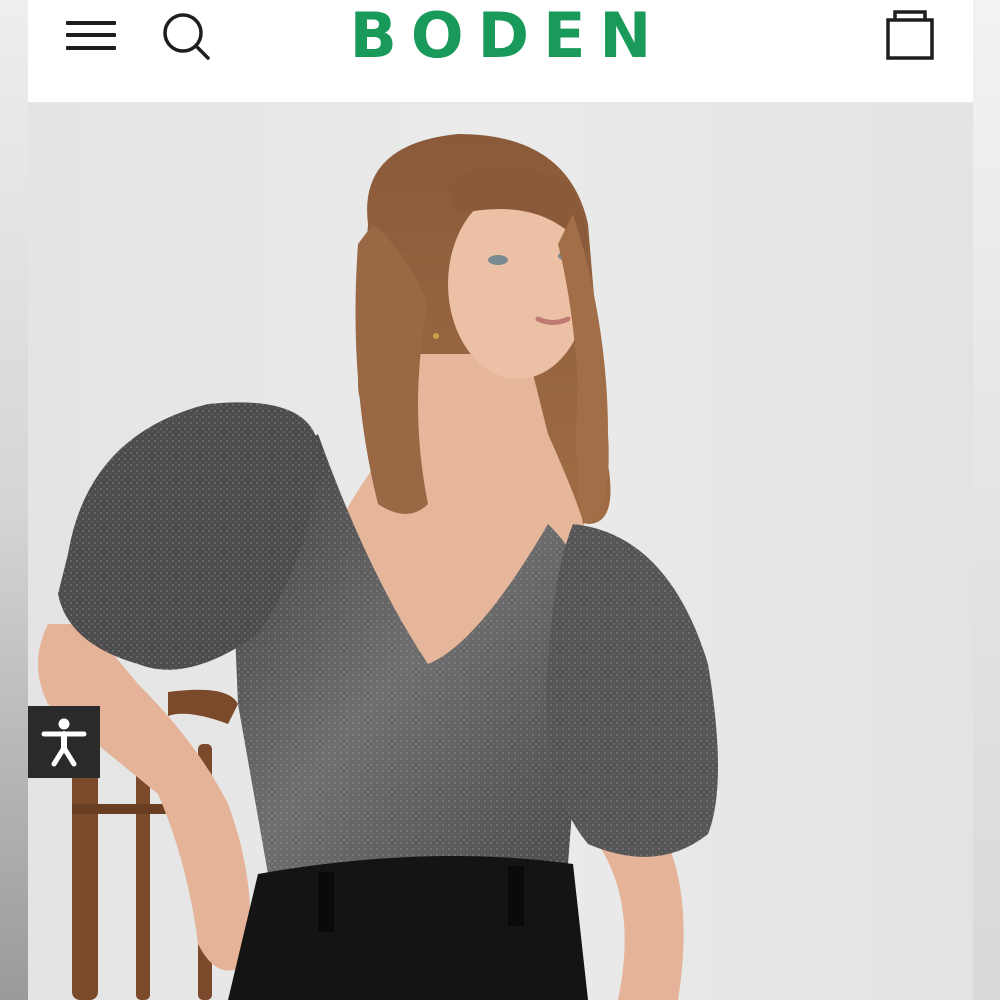 The width and height of the screenshot is (1000, 1000). I want to click on left-frame, so click(14, 500).